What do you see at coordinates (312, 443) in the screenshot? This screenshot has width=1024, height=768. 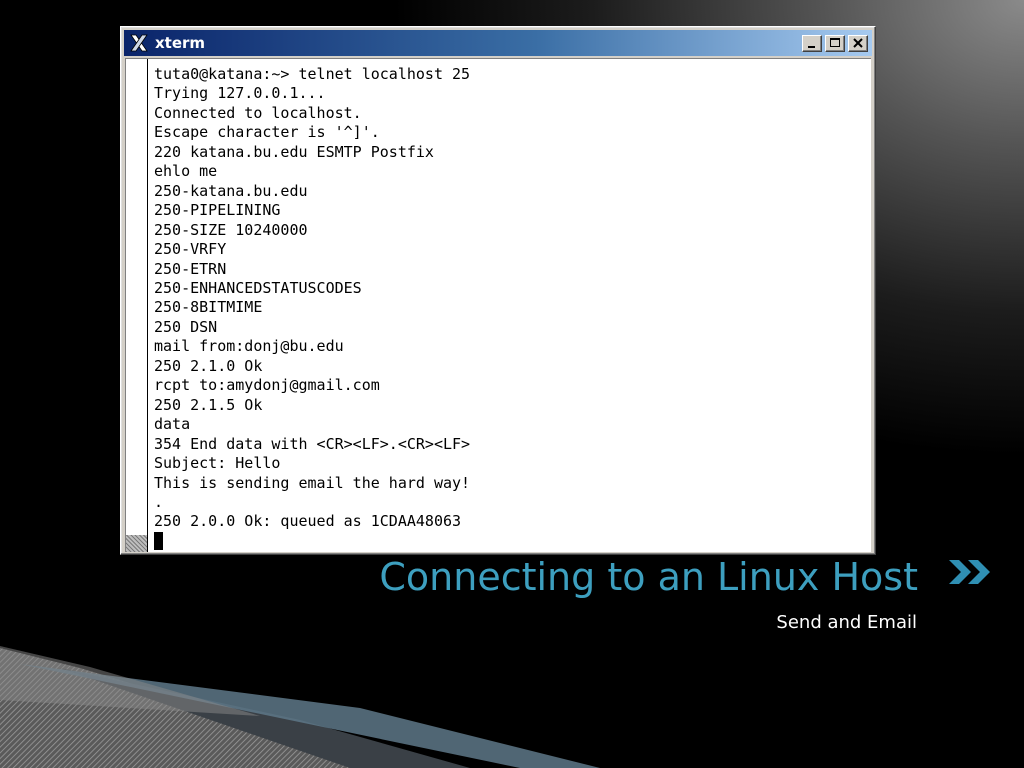 I see `terminal-line: 354 End data with <CR><LF>.<CR><LF>` at bounding box center [312, 443].